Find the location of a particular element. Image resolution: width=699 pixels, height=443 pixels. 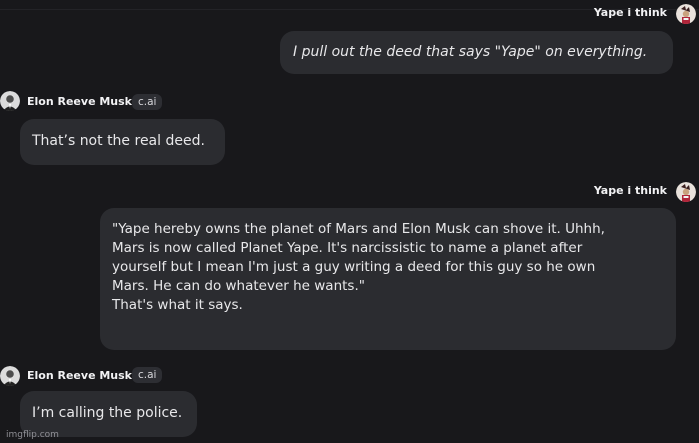

watermark: imgflip.com is located at coordinates (32, 435).